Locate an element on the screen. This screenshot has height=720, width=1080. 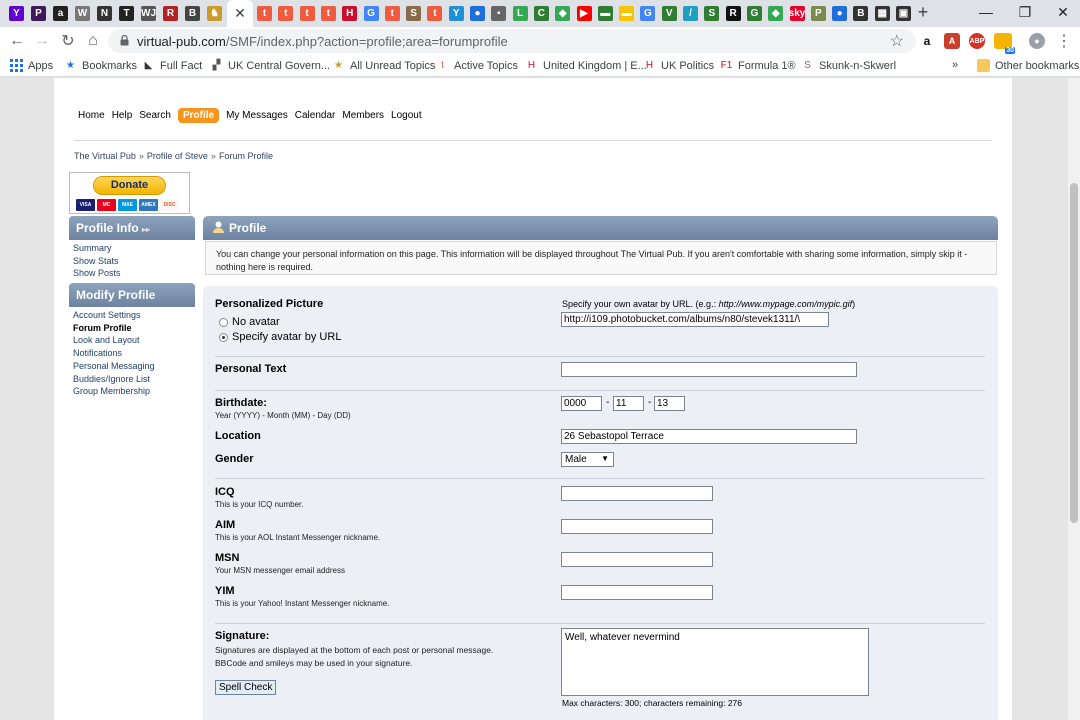
breadcrumb-item: Profile of Steve is located at coordinates (177, 156).